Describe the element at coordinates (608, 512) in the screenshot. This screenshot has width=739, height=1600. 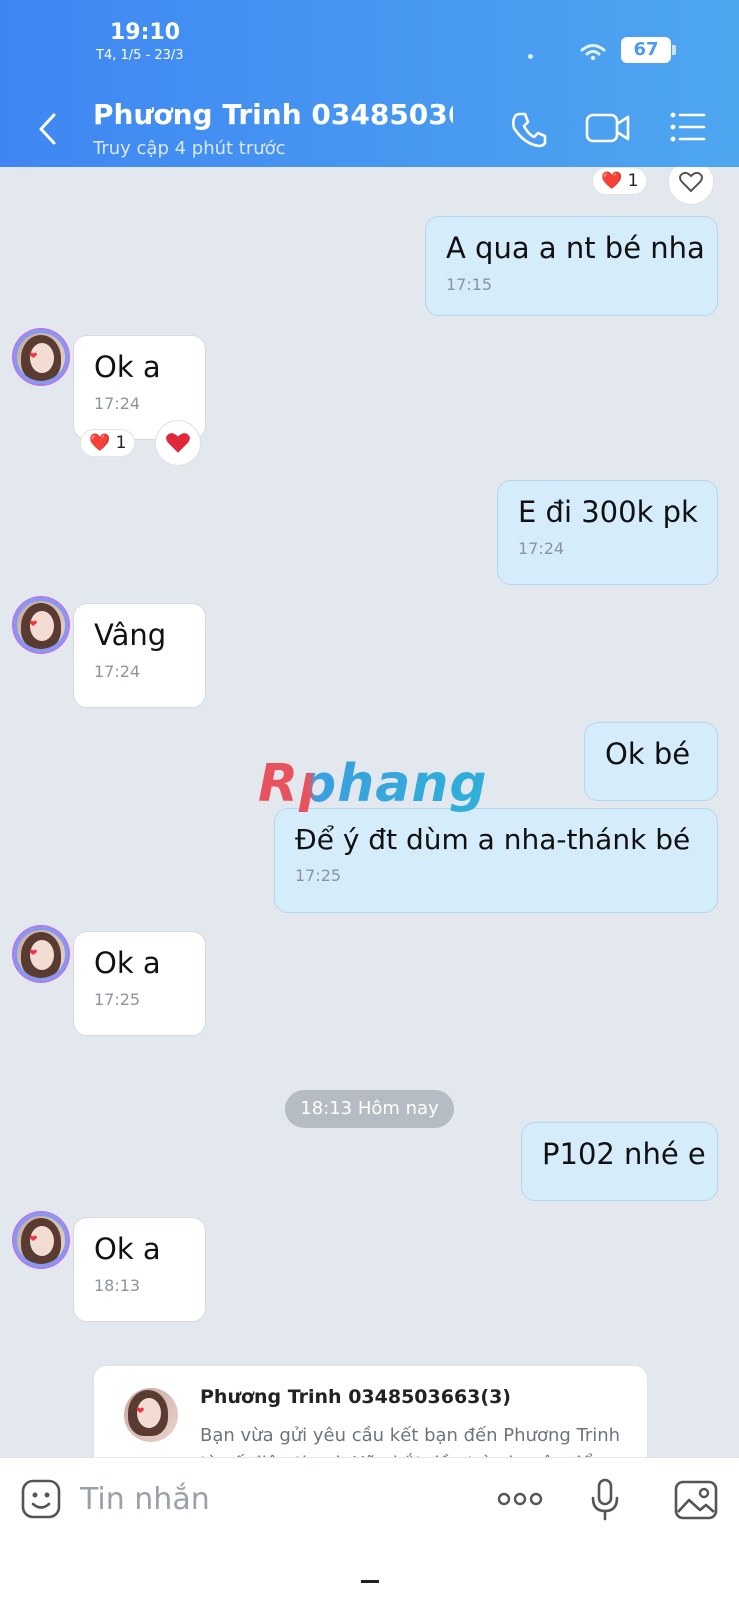
I see `message-text: E đi 300k pk` at that location.